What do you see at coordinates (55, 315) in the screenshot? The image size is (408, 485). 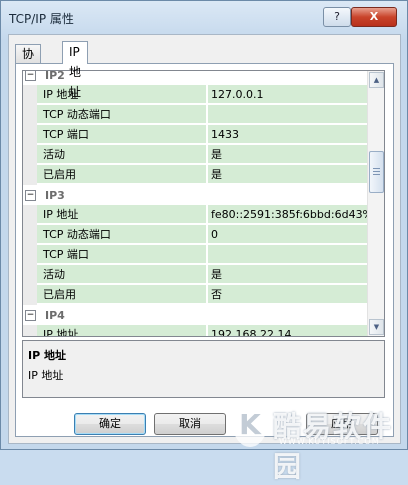 I see `group-title: IP4` at bounding box center [55, 315].